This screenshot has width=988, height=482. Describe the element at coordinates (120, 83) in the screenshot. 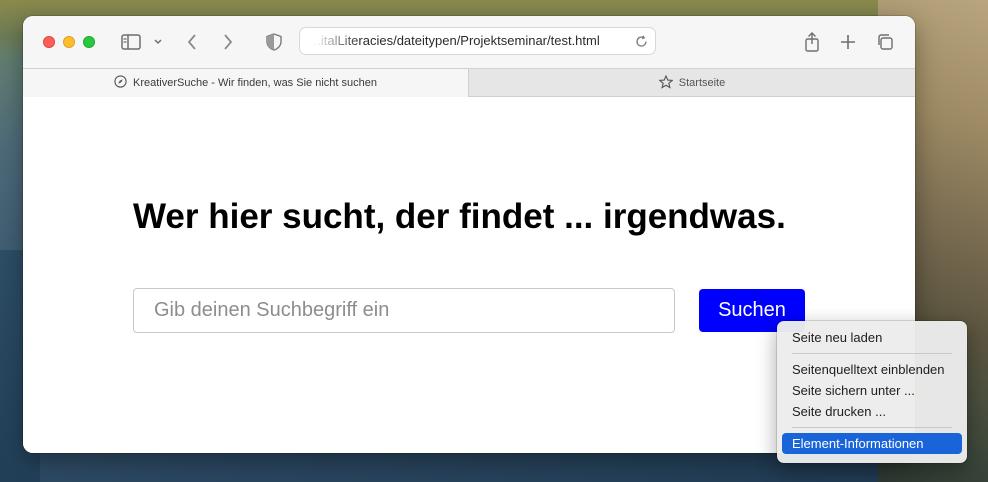

I see `compass-icon` at that location.